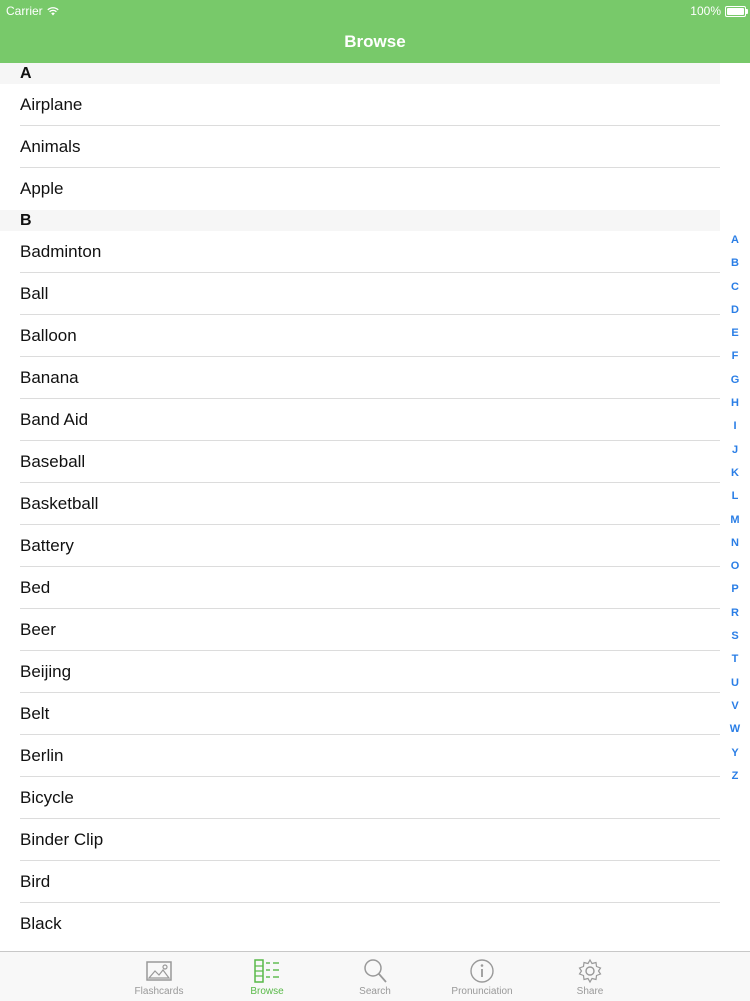  What do you see at coordinates (360, 336) in the screenshot?
I see `list-item: Balloon` at bounding box center [360, 336].